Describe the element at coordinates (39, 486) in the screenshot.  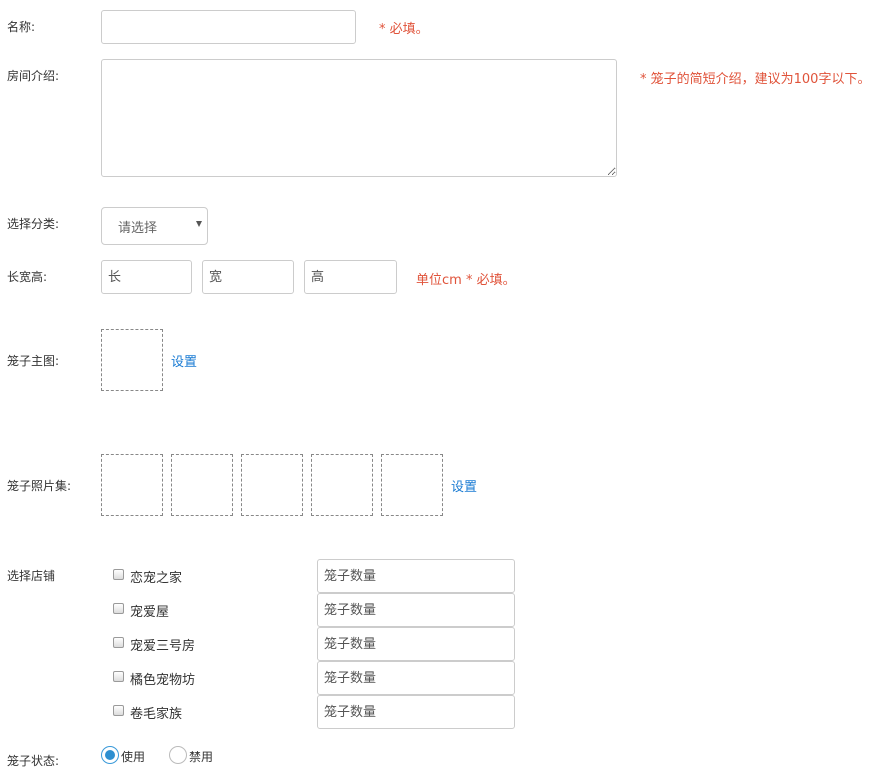
I see `gallery-label: 笼子照片集:` at that location.